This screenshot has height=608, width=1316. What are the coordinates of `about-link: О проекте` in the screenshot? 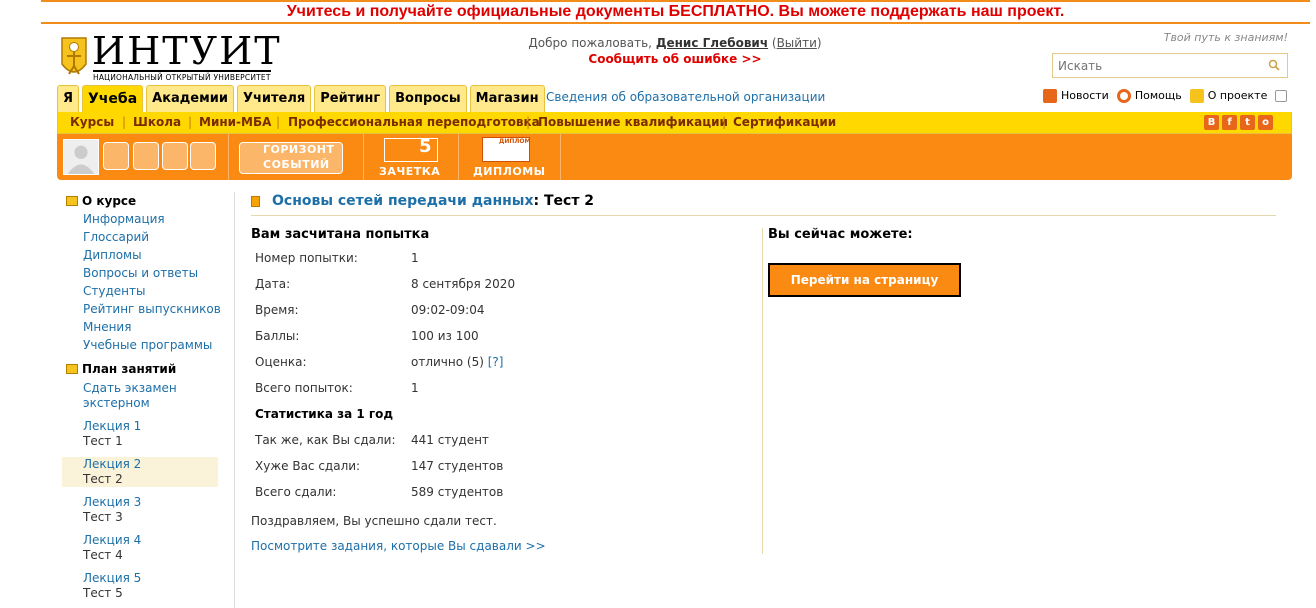 It's located at (1228, 96).